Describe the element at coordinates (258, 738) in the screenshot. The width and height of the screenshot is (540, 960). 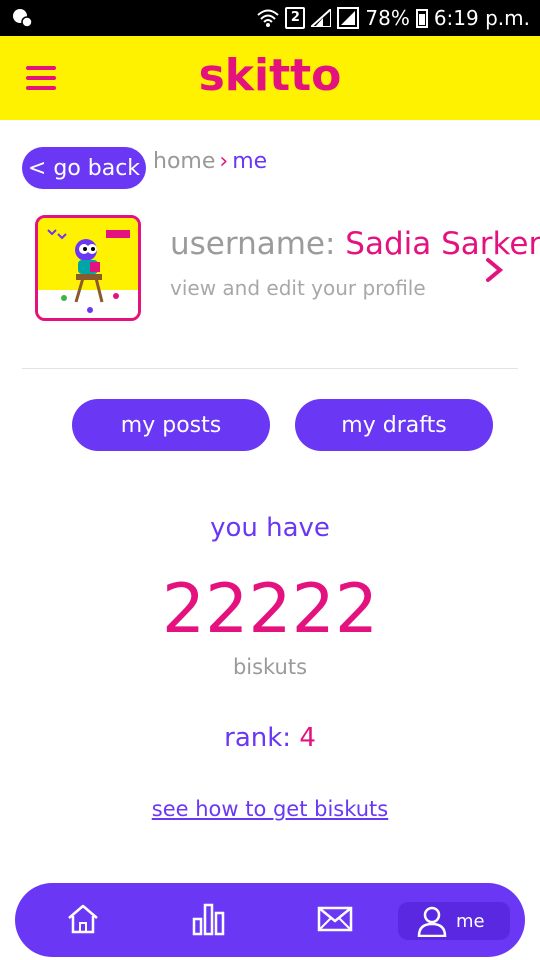
I see `rank-label: rank:` at that location.